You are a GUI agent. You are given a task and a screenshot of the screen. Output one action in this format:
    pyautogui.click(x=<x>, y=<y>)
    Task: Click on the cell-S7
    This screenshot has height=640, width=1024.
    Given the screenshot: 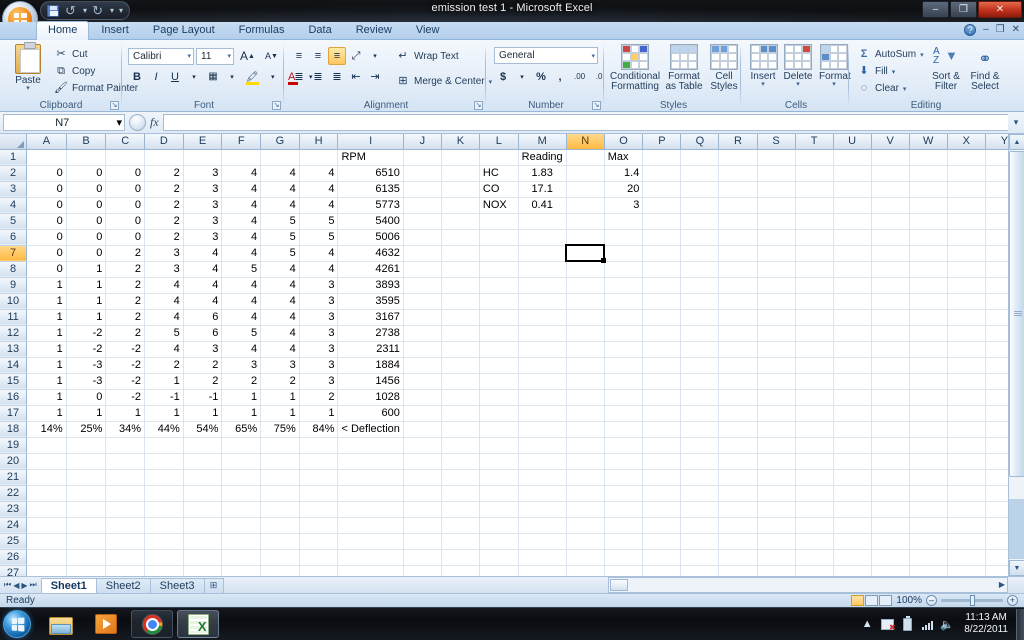 What is the action you would take?
    pyautogui.click(x=776, y=253)
    